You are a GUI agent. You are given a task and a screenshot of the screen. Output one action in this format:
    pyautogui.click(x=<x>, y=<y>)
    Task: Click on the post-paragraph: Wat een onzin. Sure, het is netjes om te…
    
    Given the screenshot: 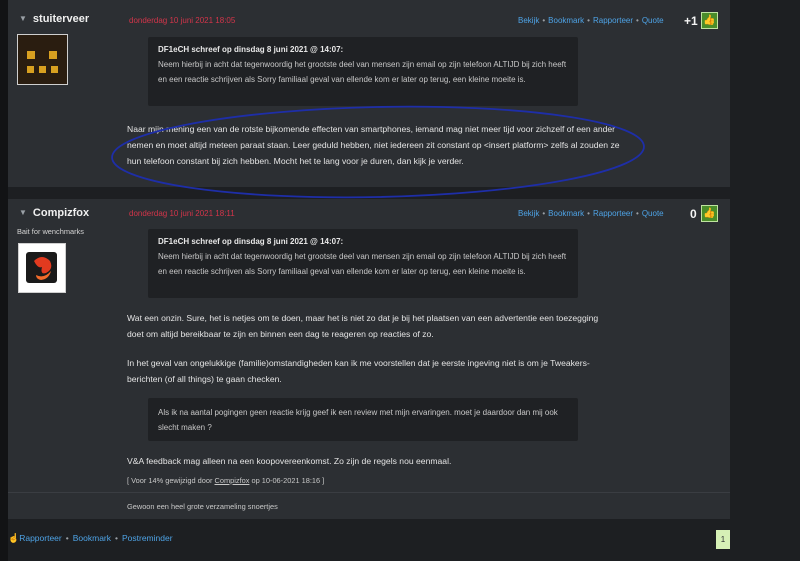 What is the action you would take?
    pyautogui.click(x=363, y=326)
    